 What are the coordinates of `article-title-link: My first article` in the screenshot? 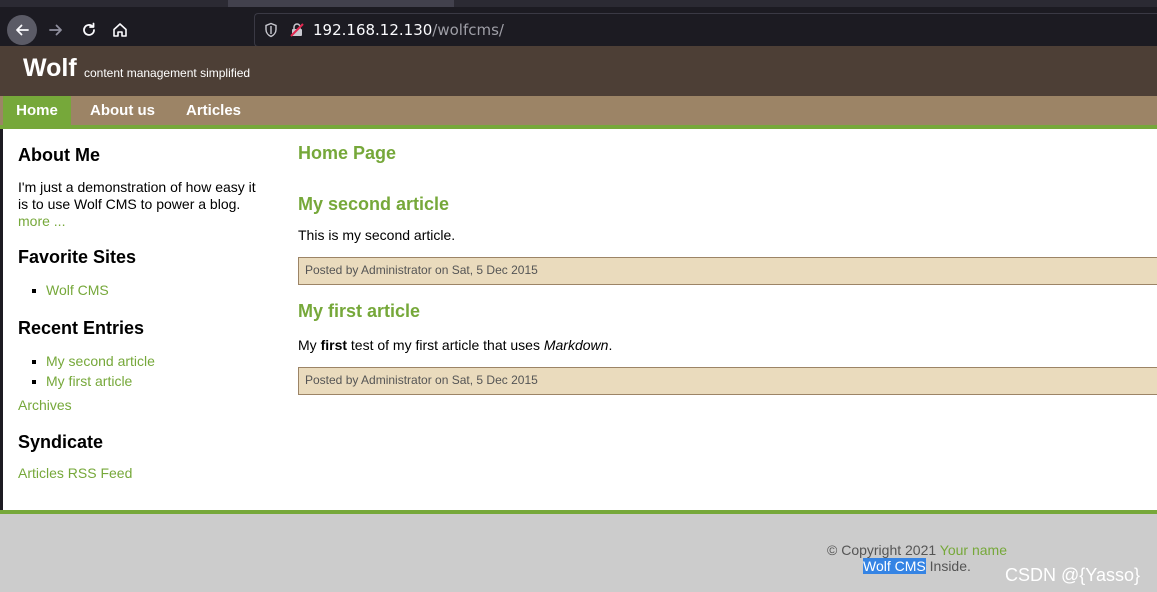 It's located at (359, 311).